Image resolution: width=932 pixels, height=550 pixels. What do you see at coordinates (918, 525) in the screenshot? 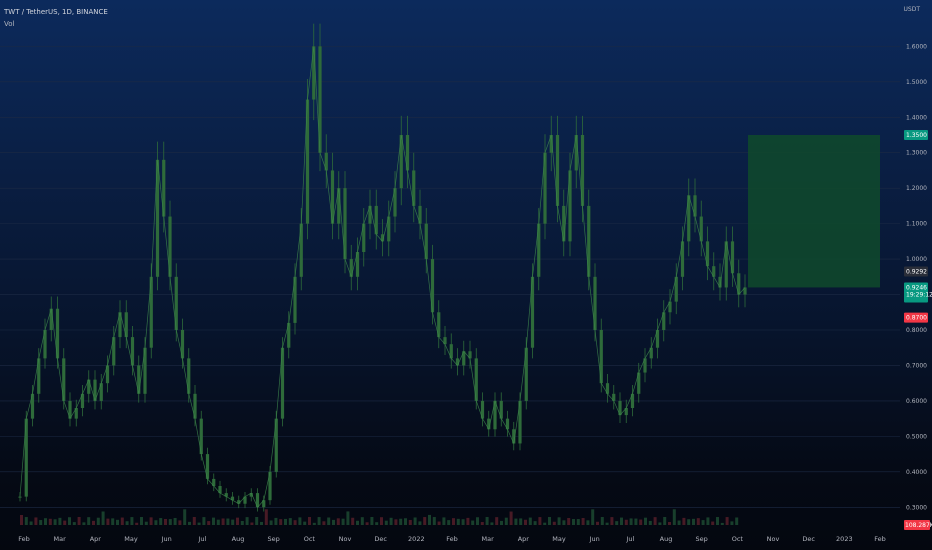
I see `volume-badge: 108.287K` at bounding box center [918, 525].